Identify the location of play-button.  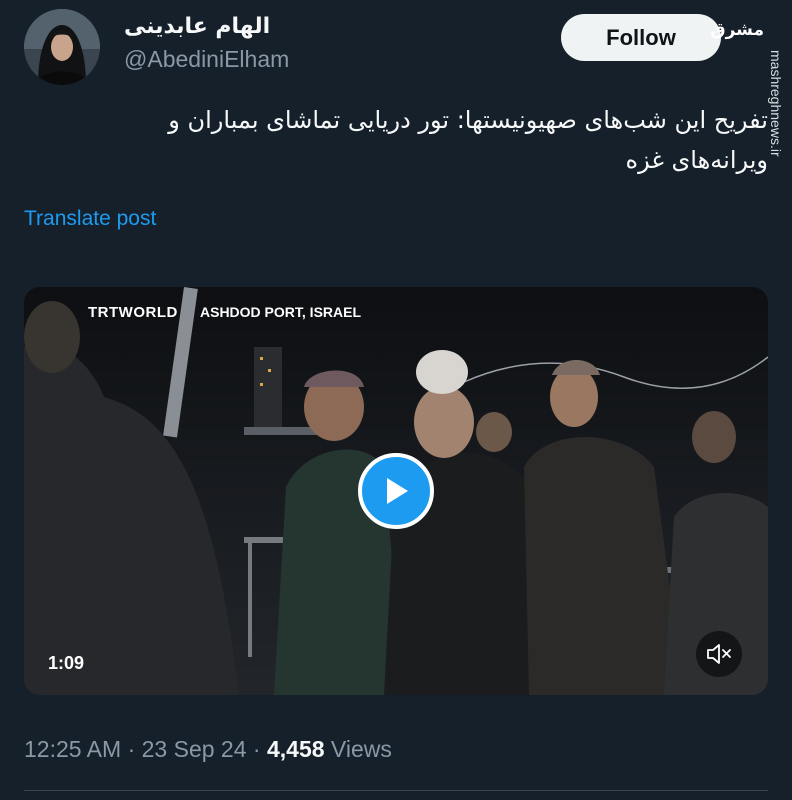
(396, 491).